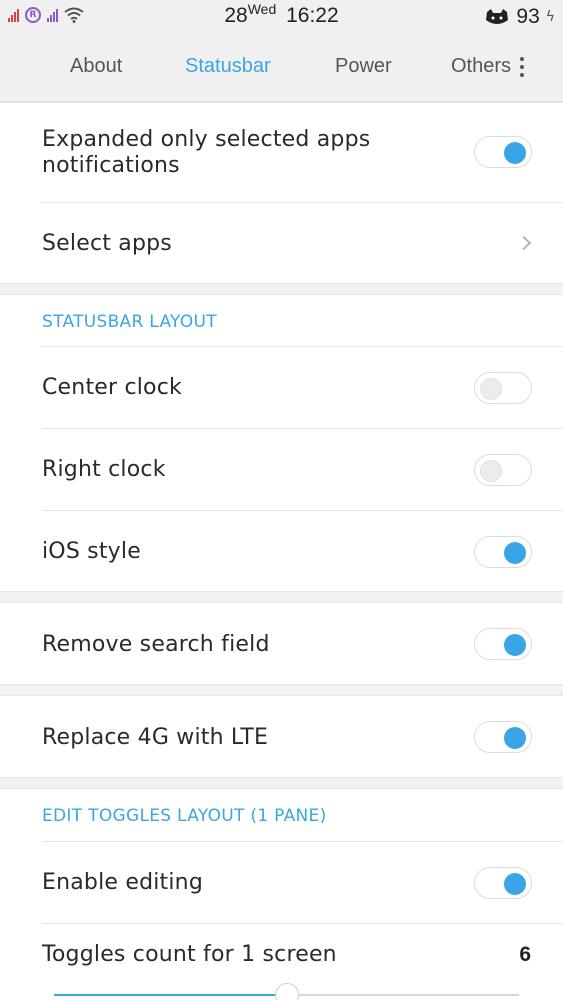 Image resolution: width=563 pixels, height=1000 pixels. Describe the element at coordinates (189, 954) in the screenshot. I see `toggles-count-label: Toggles count for 1 screen` at that location.